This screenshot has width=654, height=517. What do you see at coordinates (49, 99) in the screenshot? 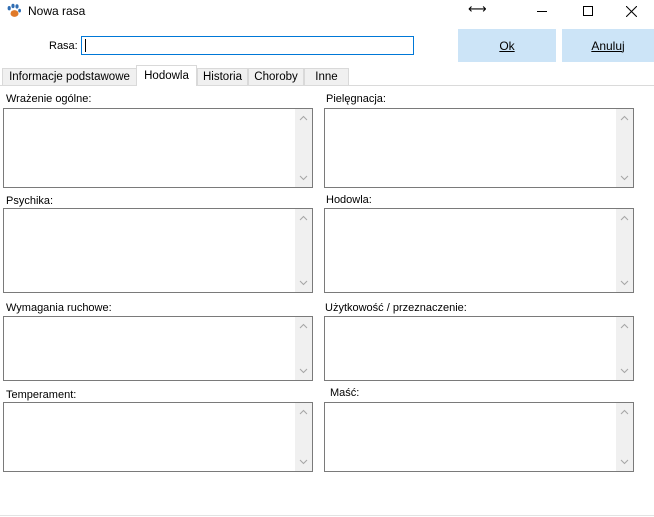
I see `wrazenie-label: Wrażenie ogólne:` at bounding box center [49, 99].